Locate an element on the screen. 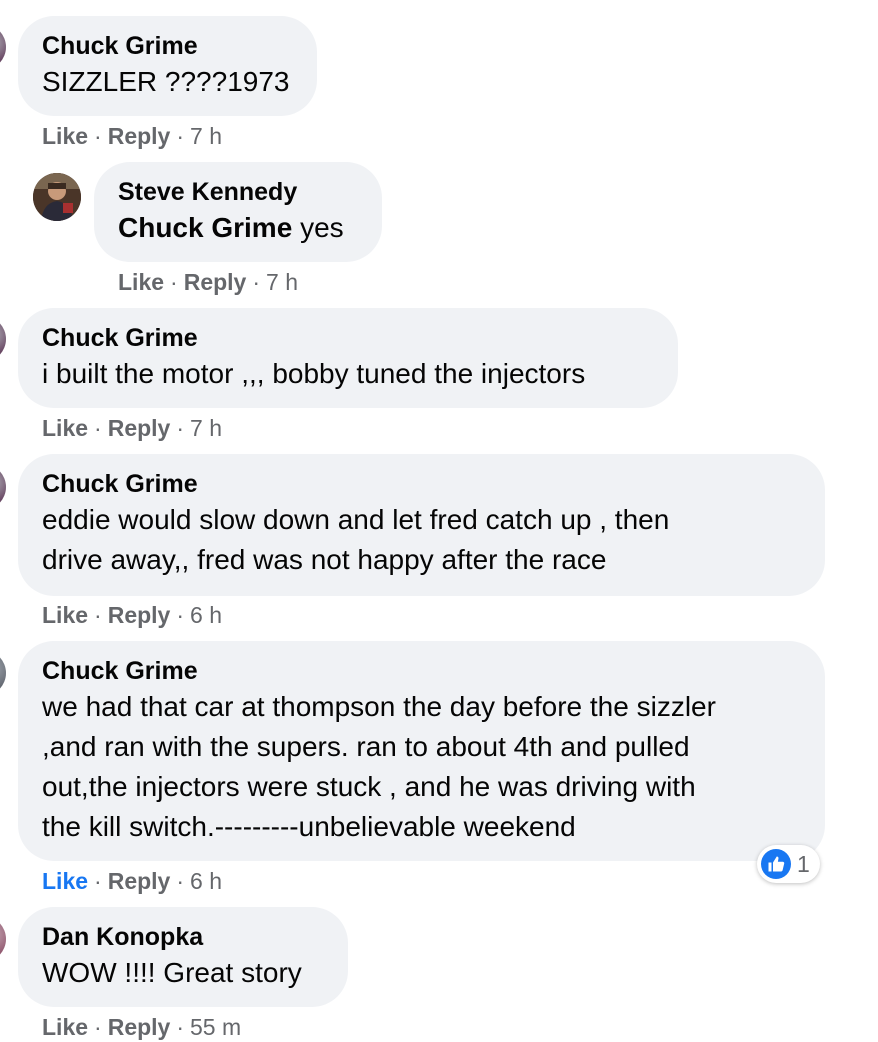 The image size is (878, 1042). comment-text: WOW !!!! Great story is located at coordinates (172, 972).